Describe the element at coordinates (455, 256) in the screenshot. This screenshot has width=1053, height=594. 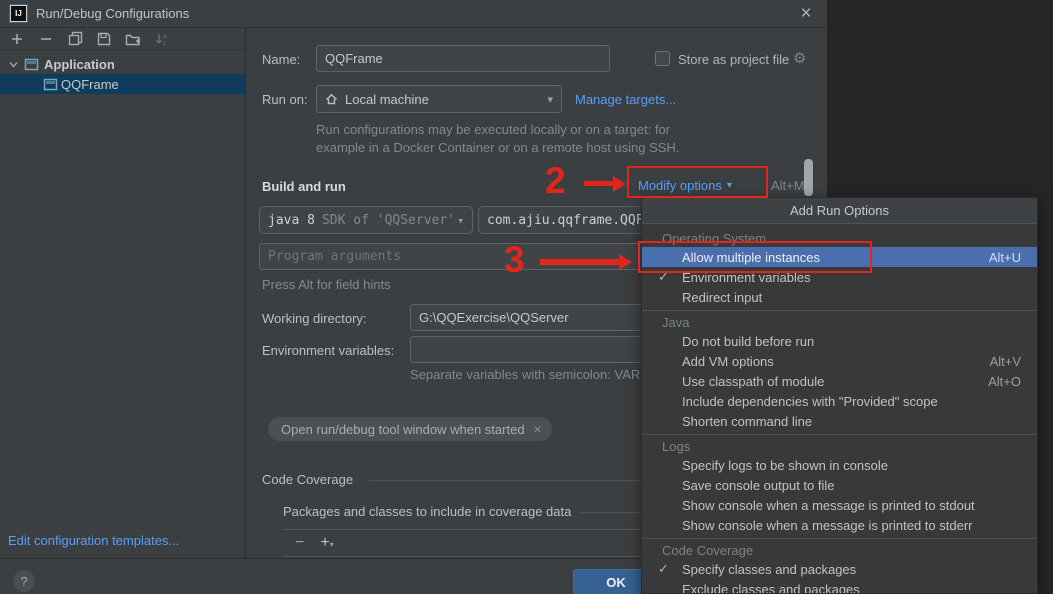
I see `program-arguments-input: Program arguments` at that location.